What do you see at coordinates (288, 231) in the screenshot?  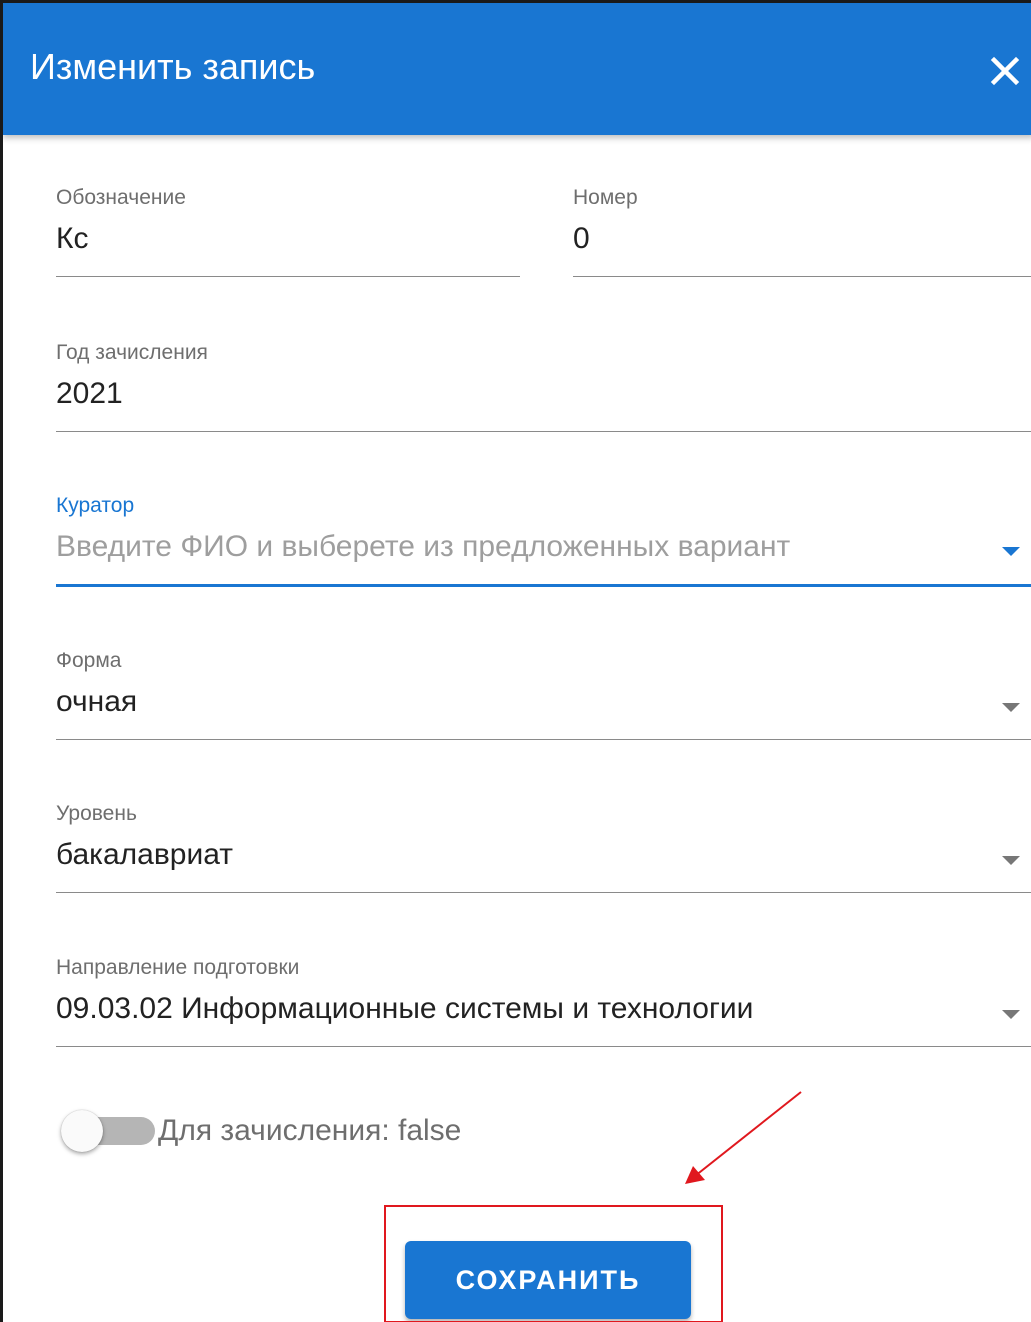 I see `designation-field: Обозначение Кс` at bounding box center [288, 231].